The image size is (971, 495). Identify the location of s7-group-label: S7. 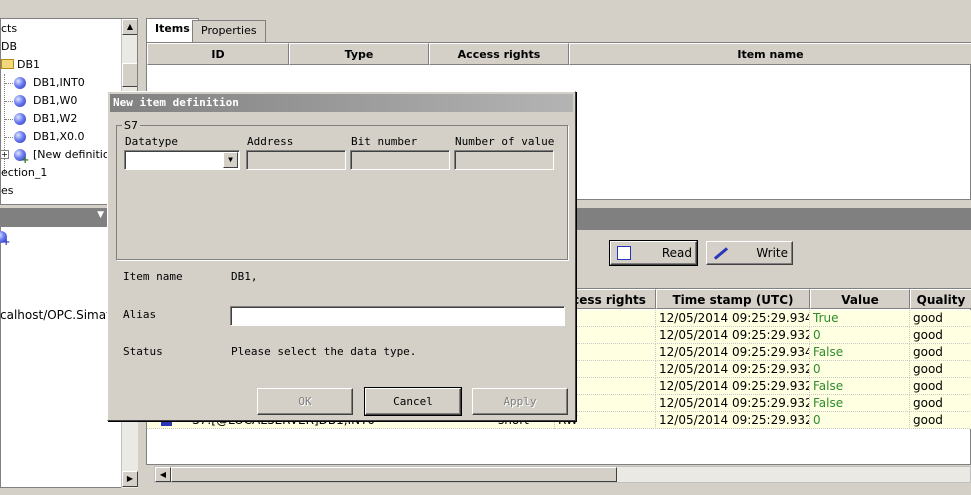
(131, 125).